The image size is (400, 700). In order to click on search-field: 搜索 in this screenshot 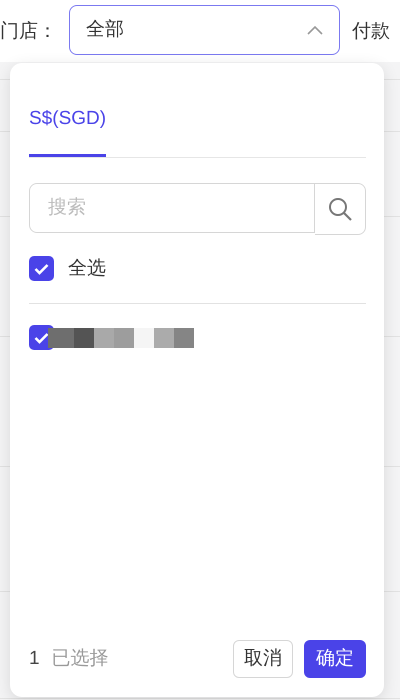, I will do `click(172, 207)`.